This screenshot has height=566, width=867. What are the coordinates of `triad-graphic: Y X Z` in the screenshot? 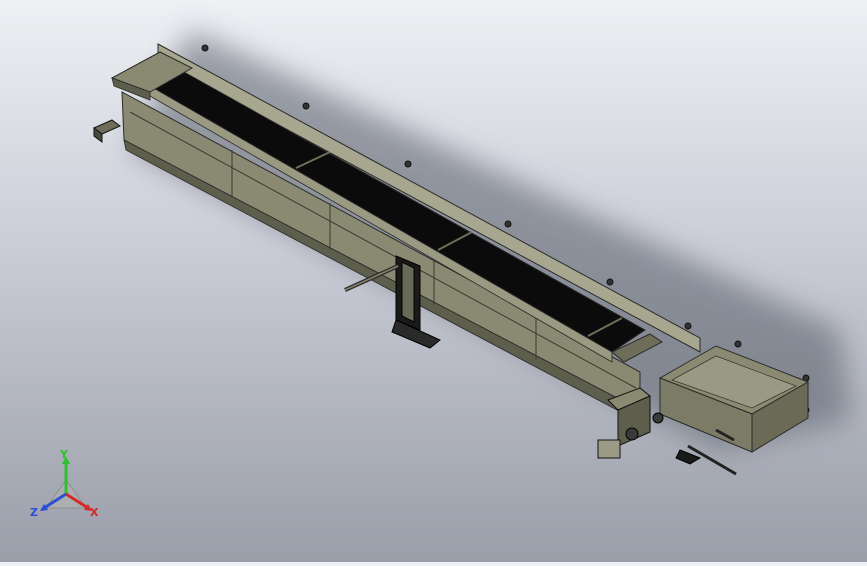 It's located at (64, 483).